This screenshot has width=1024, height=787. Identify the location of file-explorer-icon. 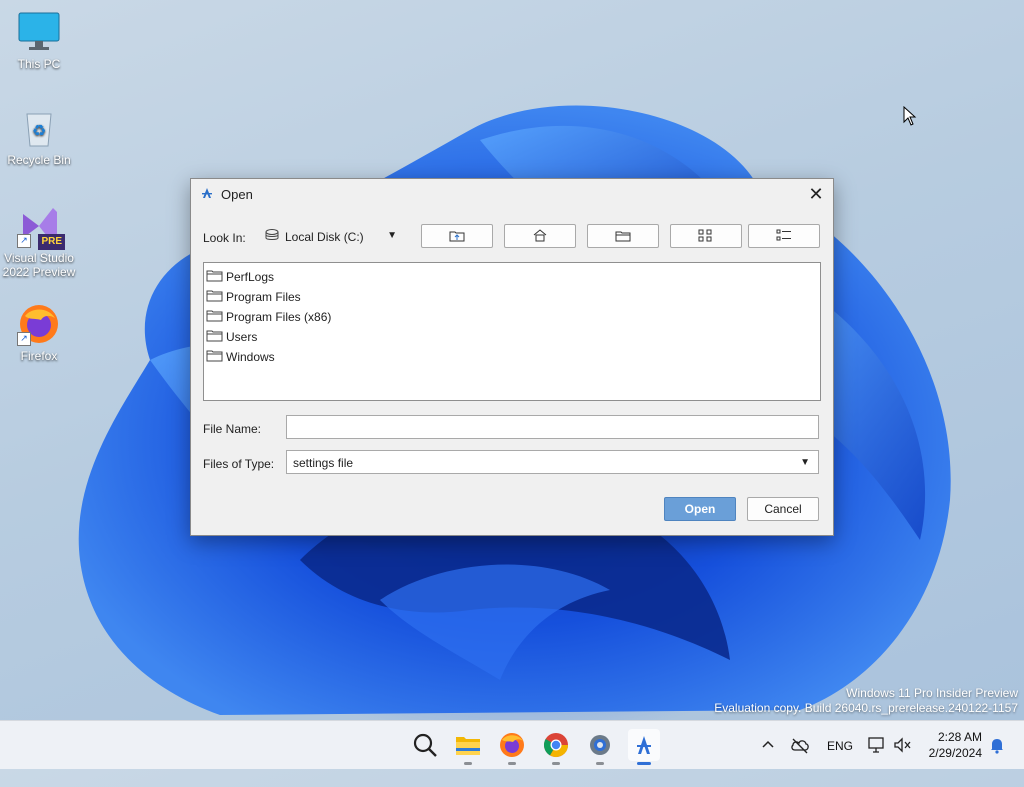
(468, 746).